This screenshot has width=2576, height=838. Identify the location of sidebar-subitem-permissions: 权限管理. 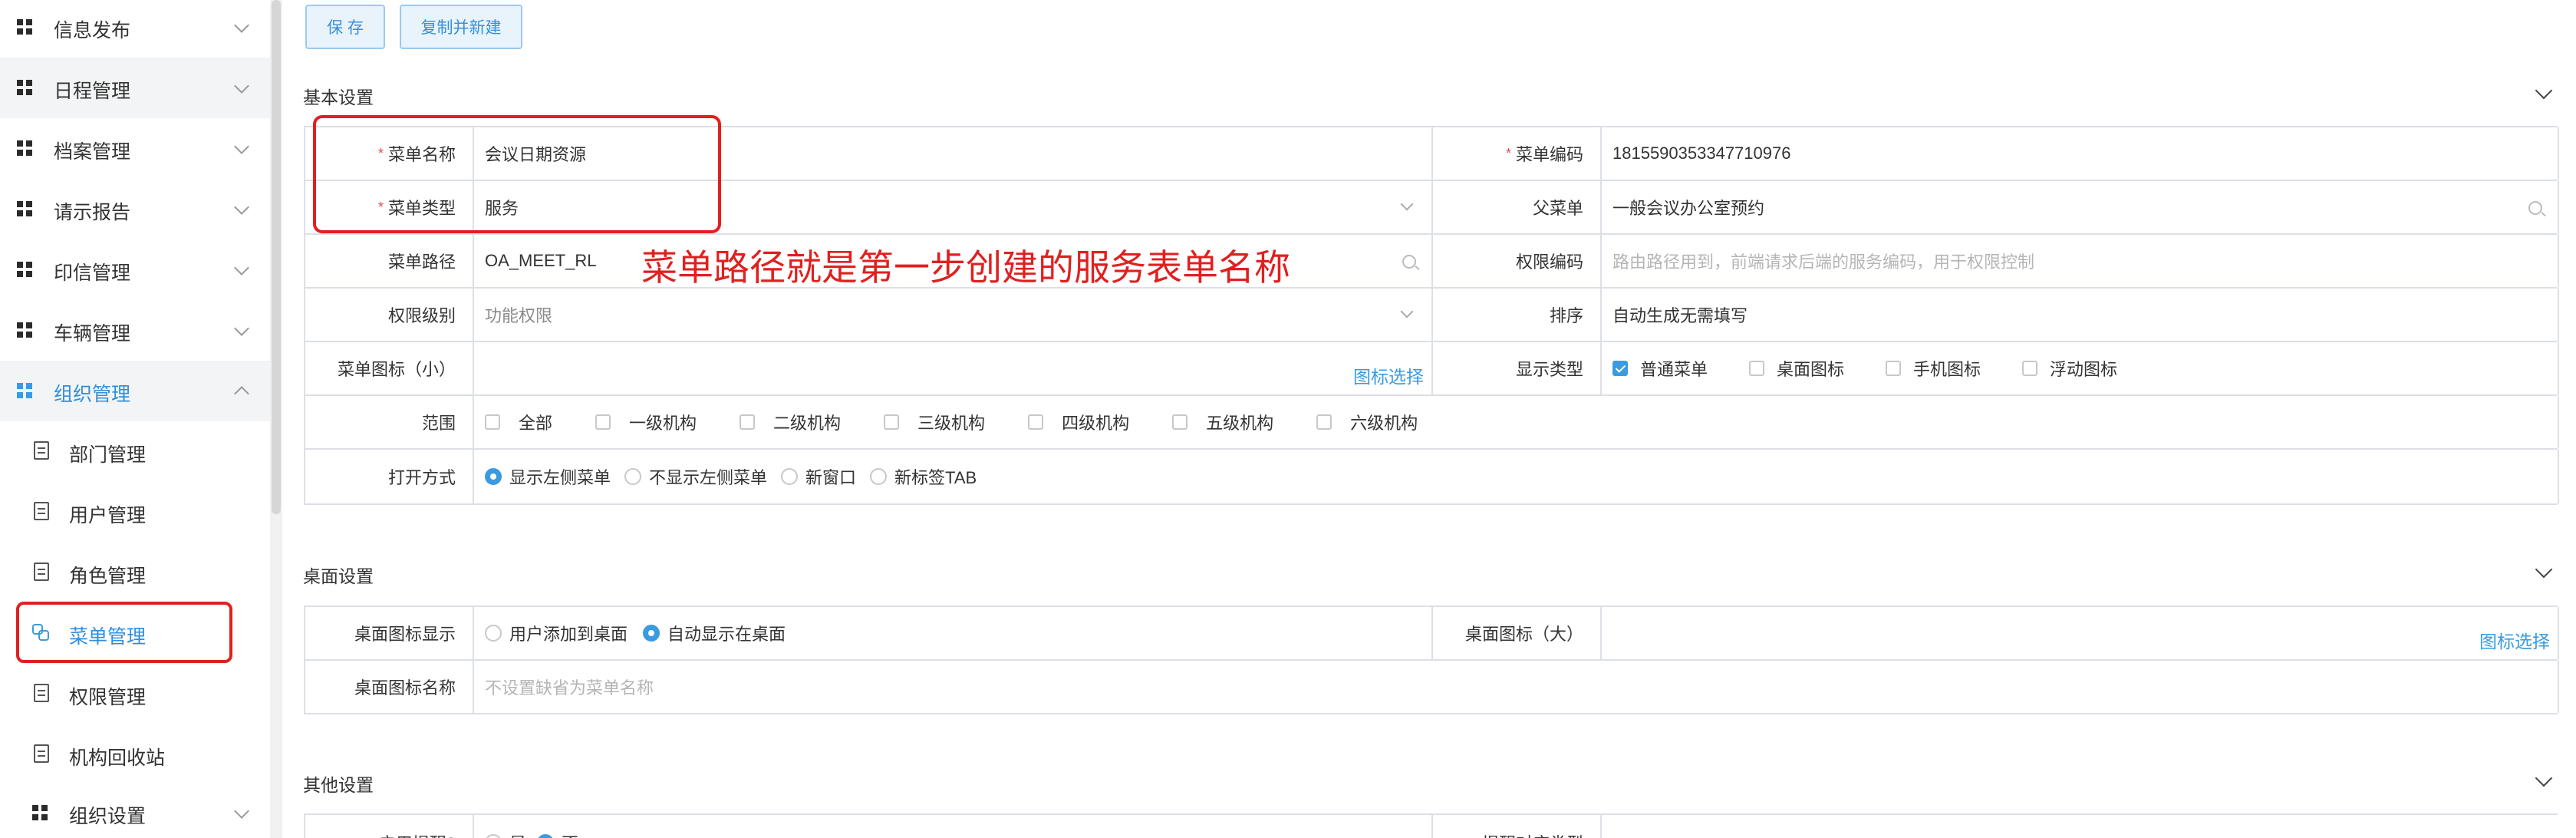
(135, 694).